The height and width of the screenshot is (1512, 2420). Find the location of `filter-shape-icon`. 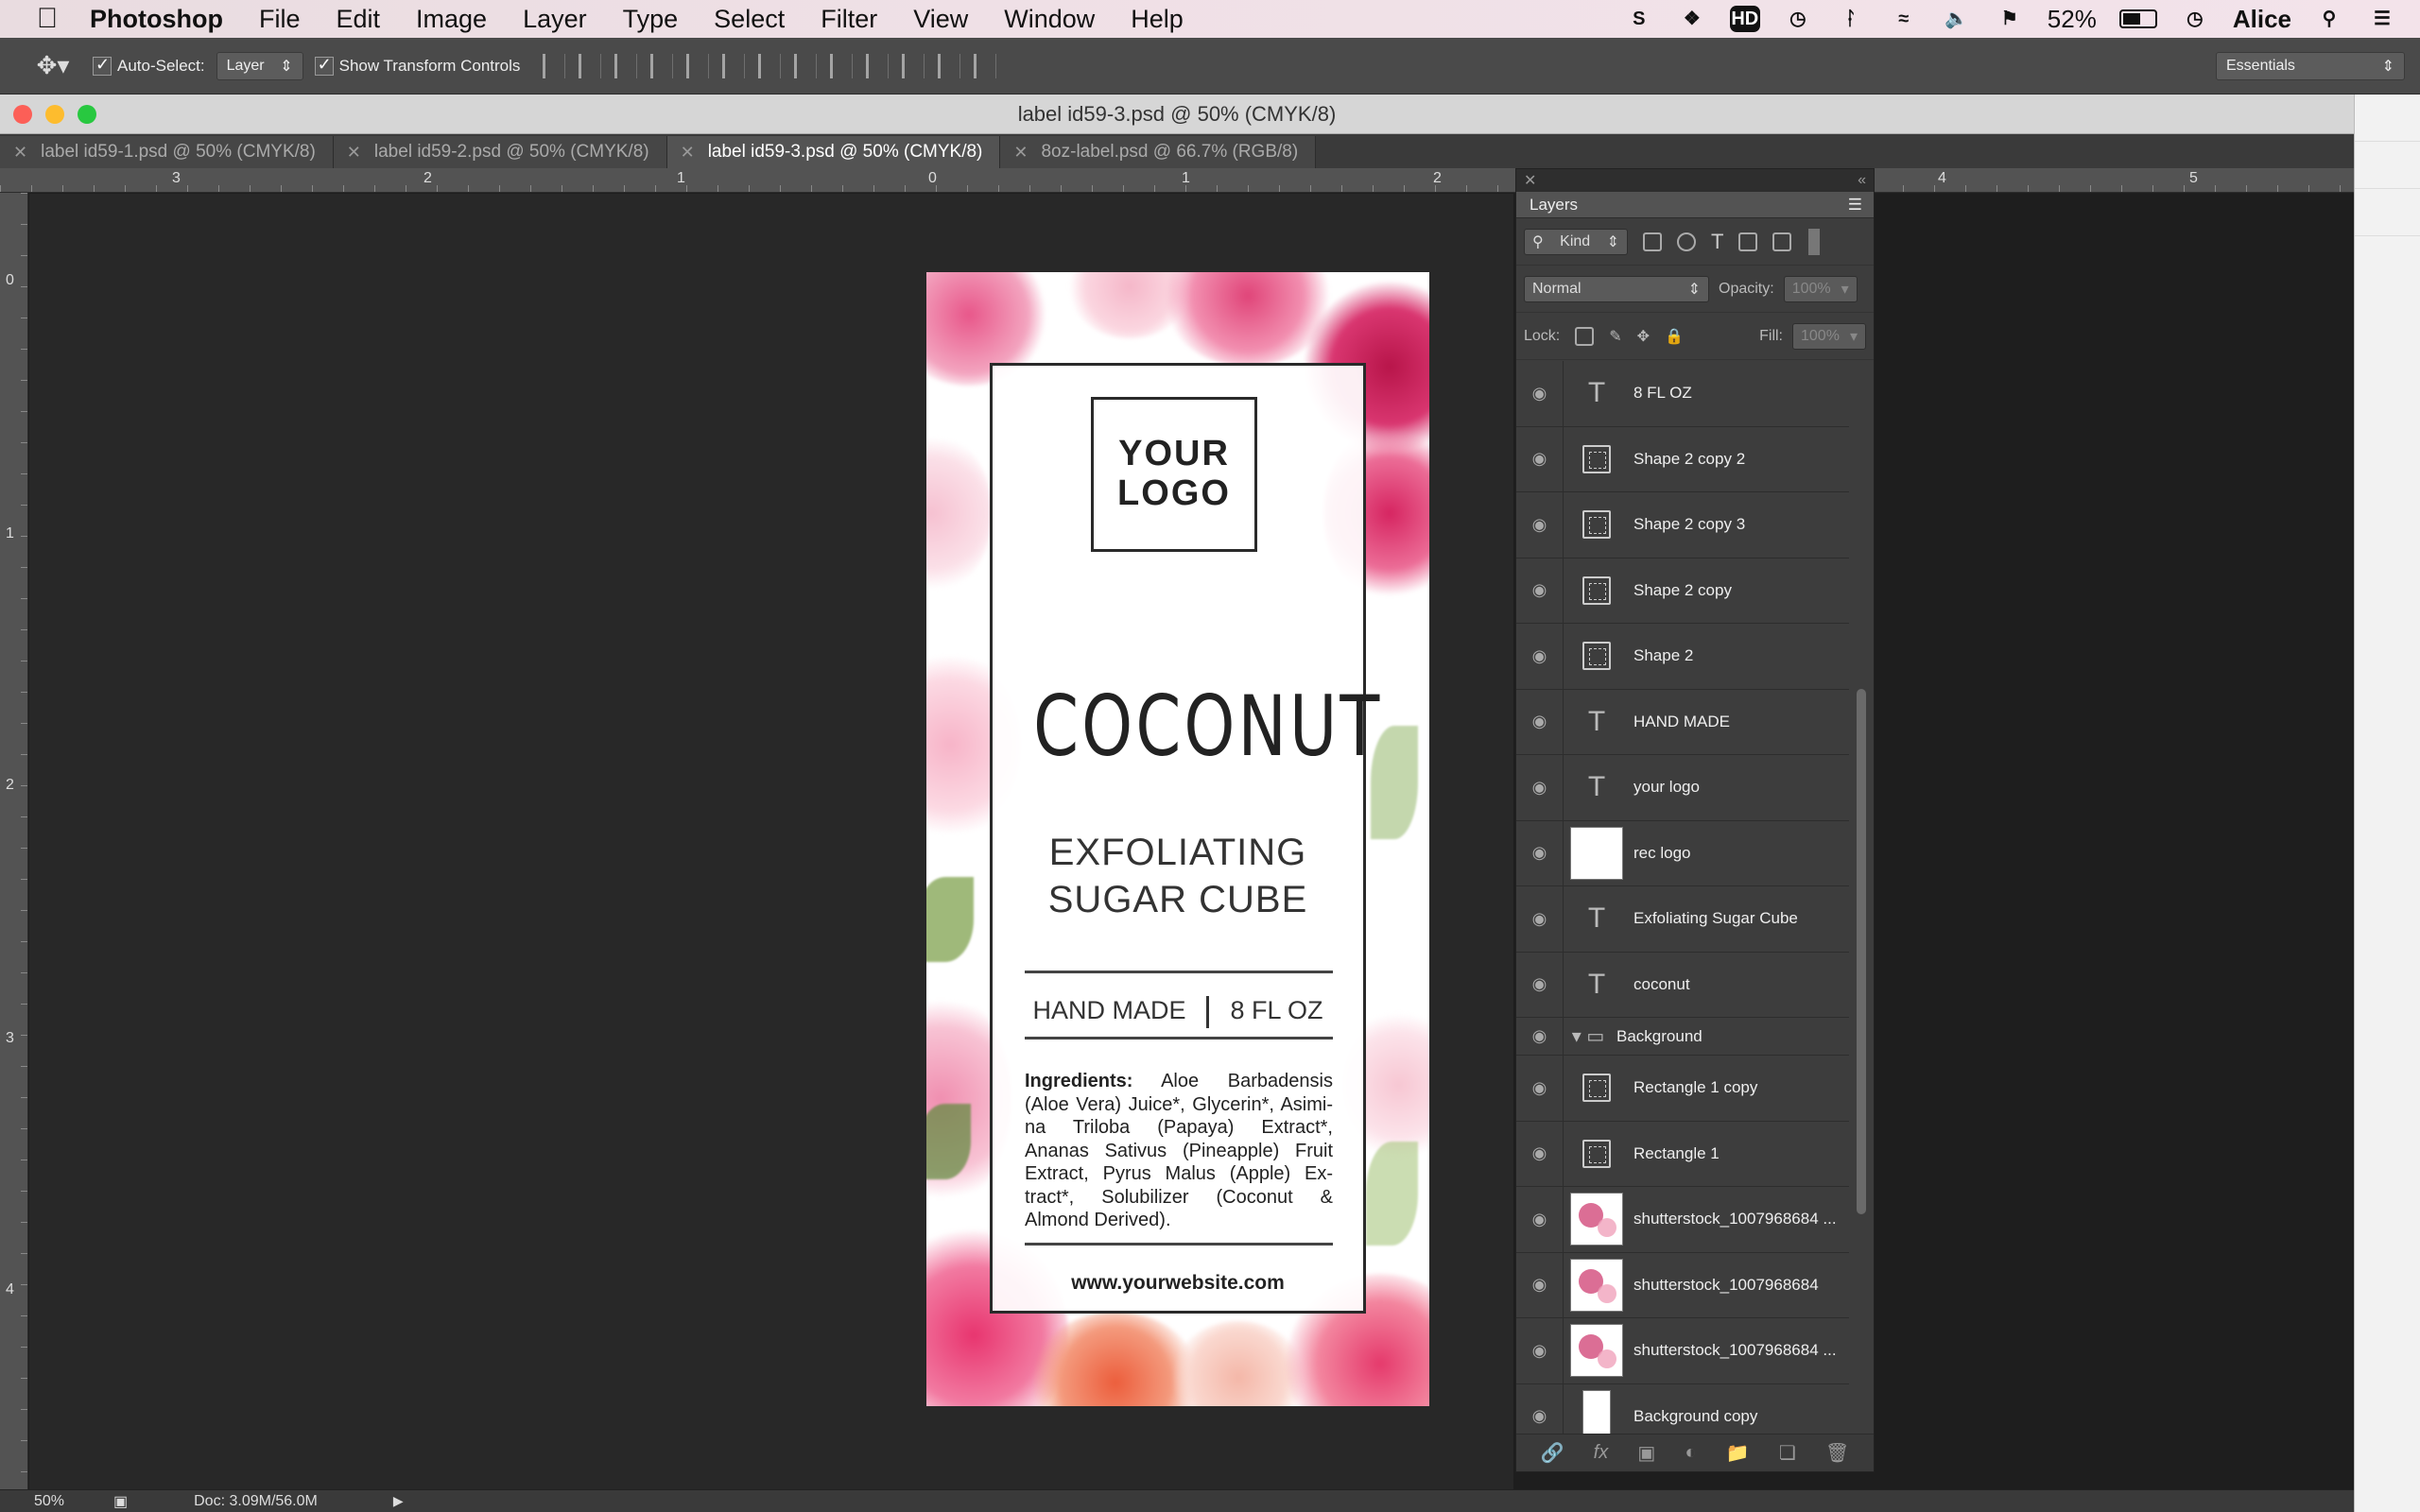

filter-shape-icon is located at coordinates (1748, 241).